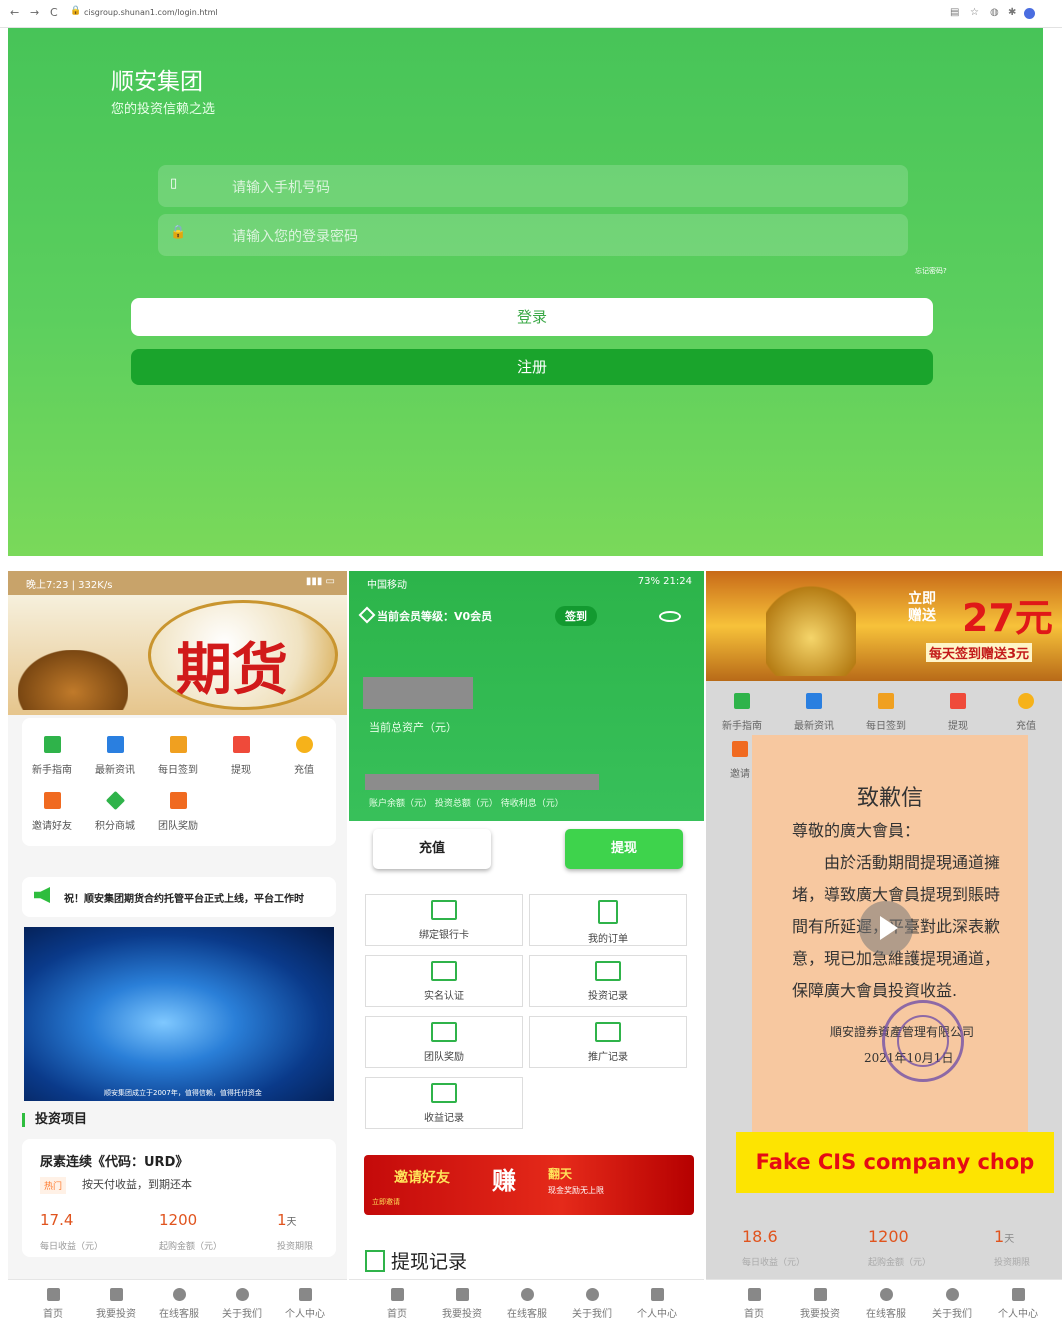 The image size is (1062, 1327). I want to click on futures-banner: 期货, so click(177, 655).